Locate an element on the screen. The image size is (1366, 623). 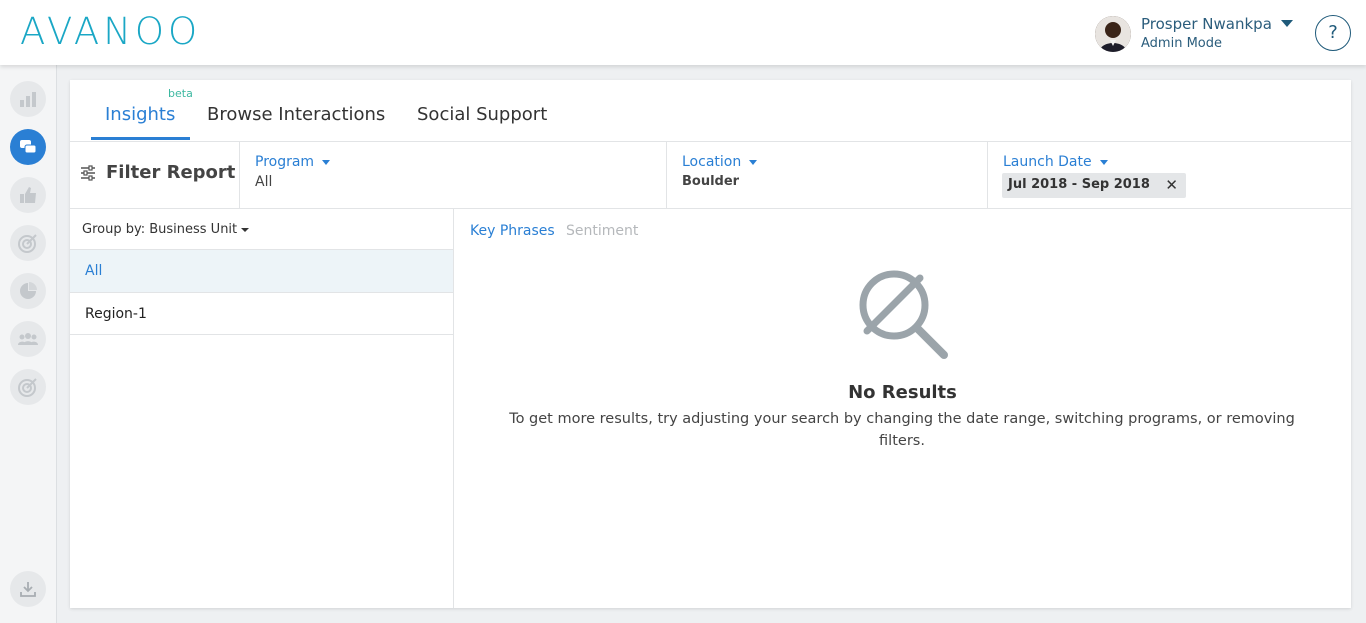
download-icon is located at coordinates (28, 589).